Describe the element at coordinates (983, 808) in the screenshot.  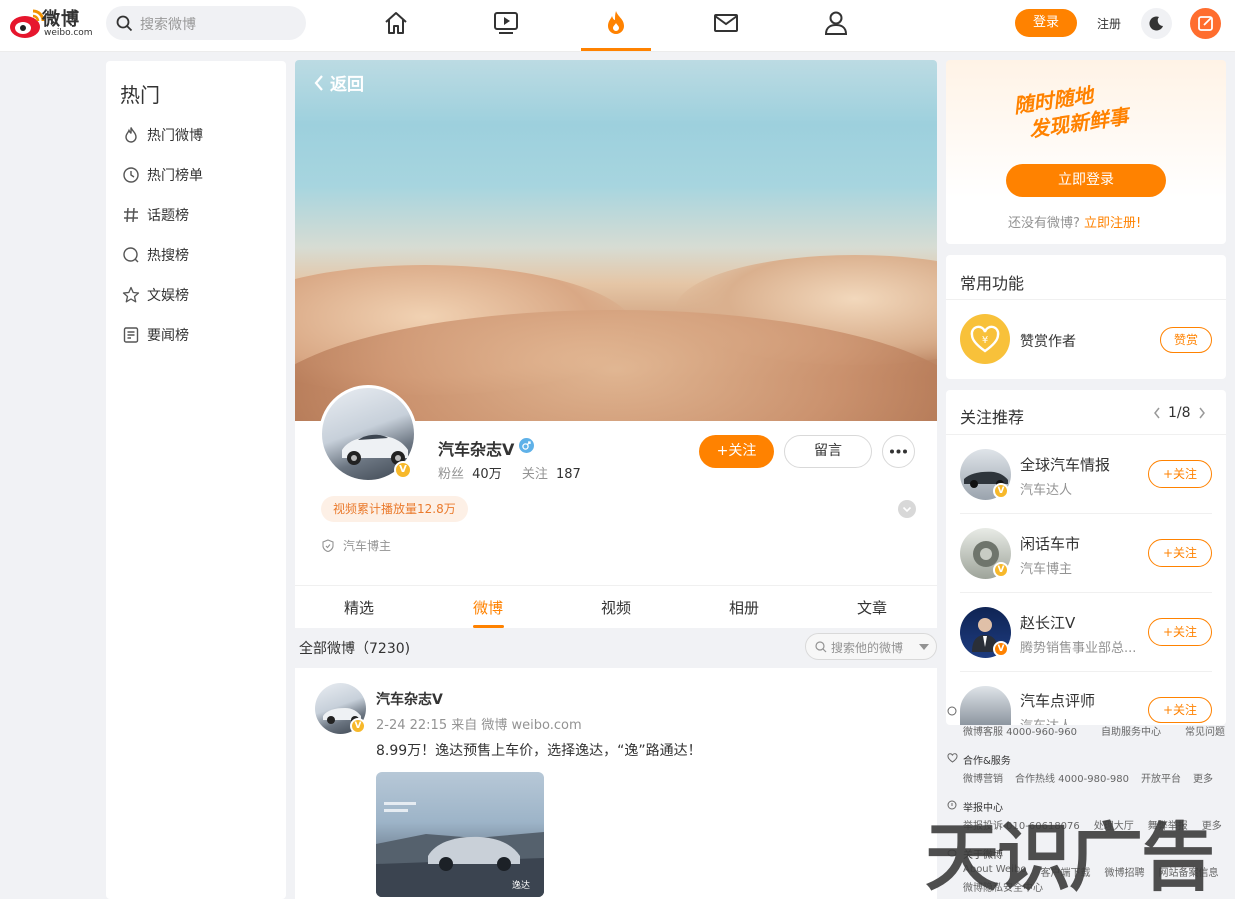
I see `footer-section-title: 举报中心` at that location.